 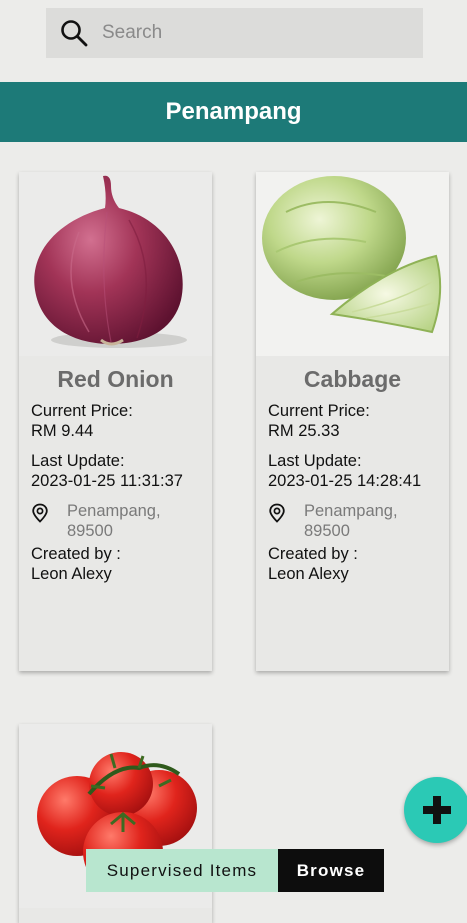 I want to click on price-value: RM 9.44, so click(x=62, y=431).